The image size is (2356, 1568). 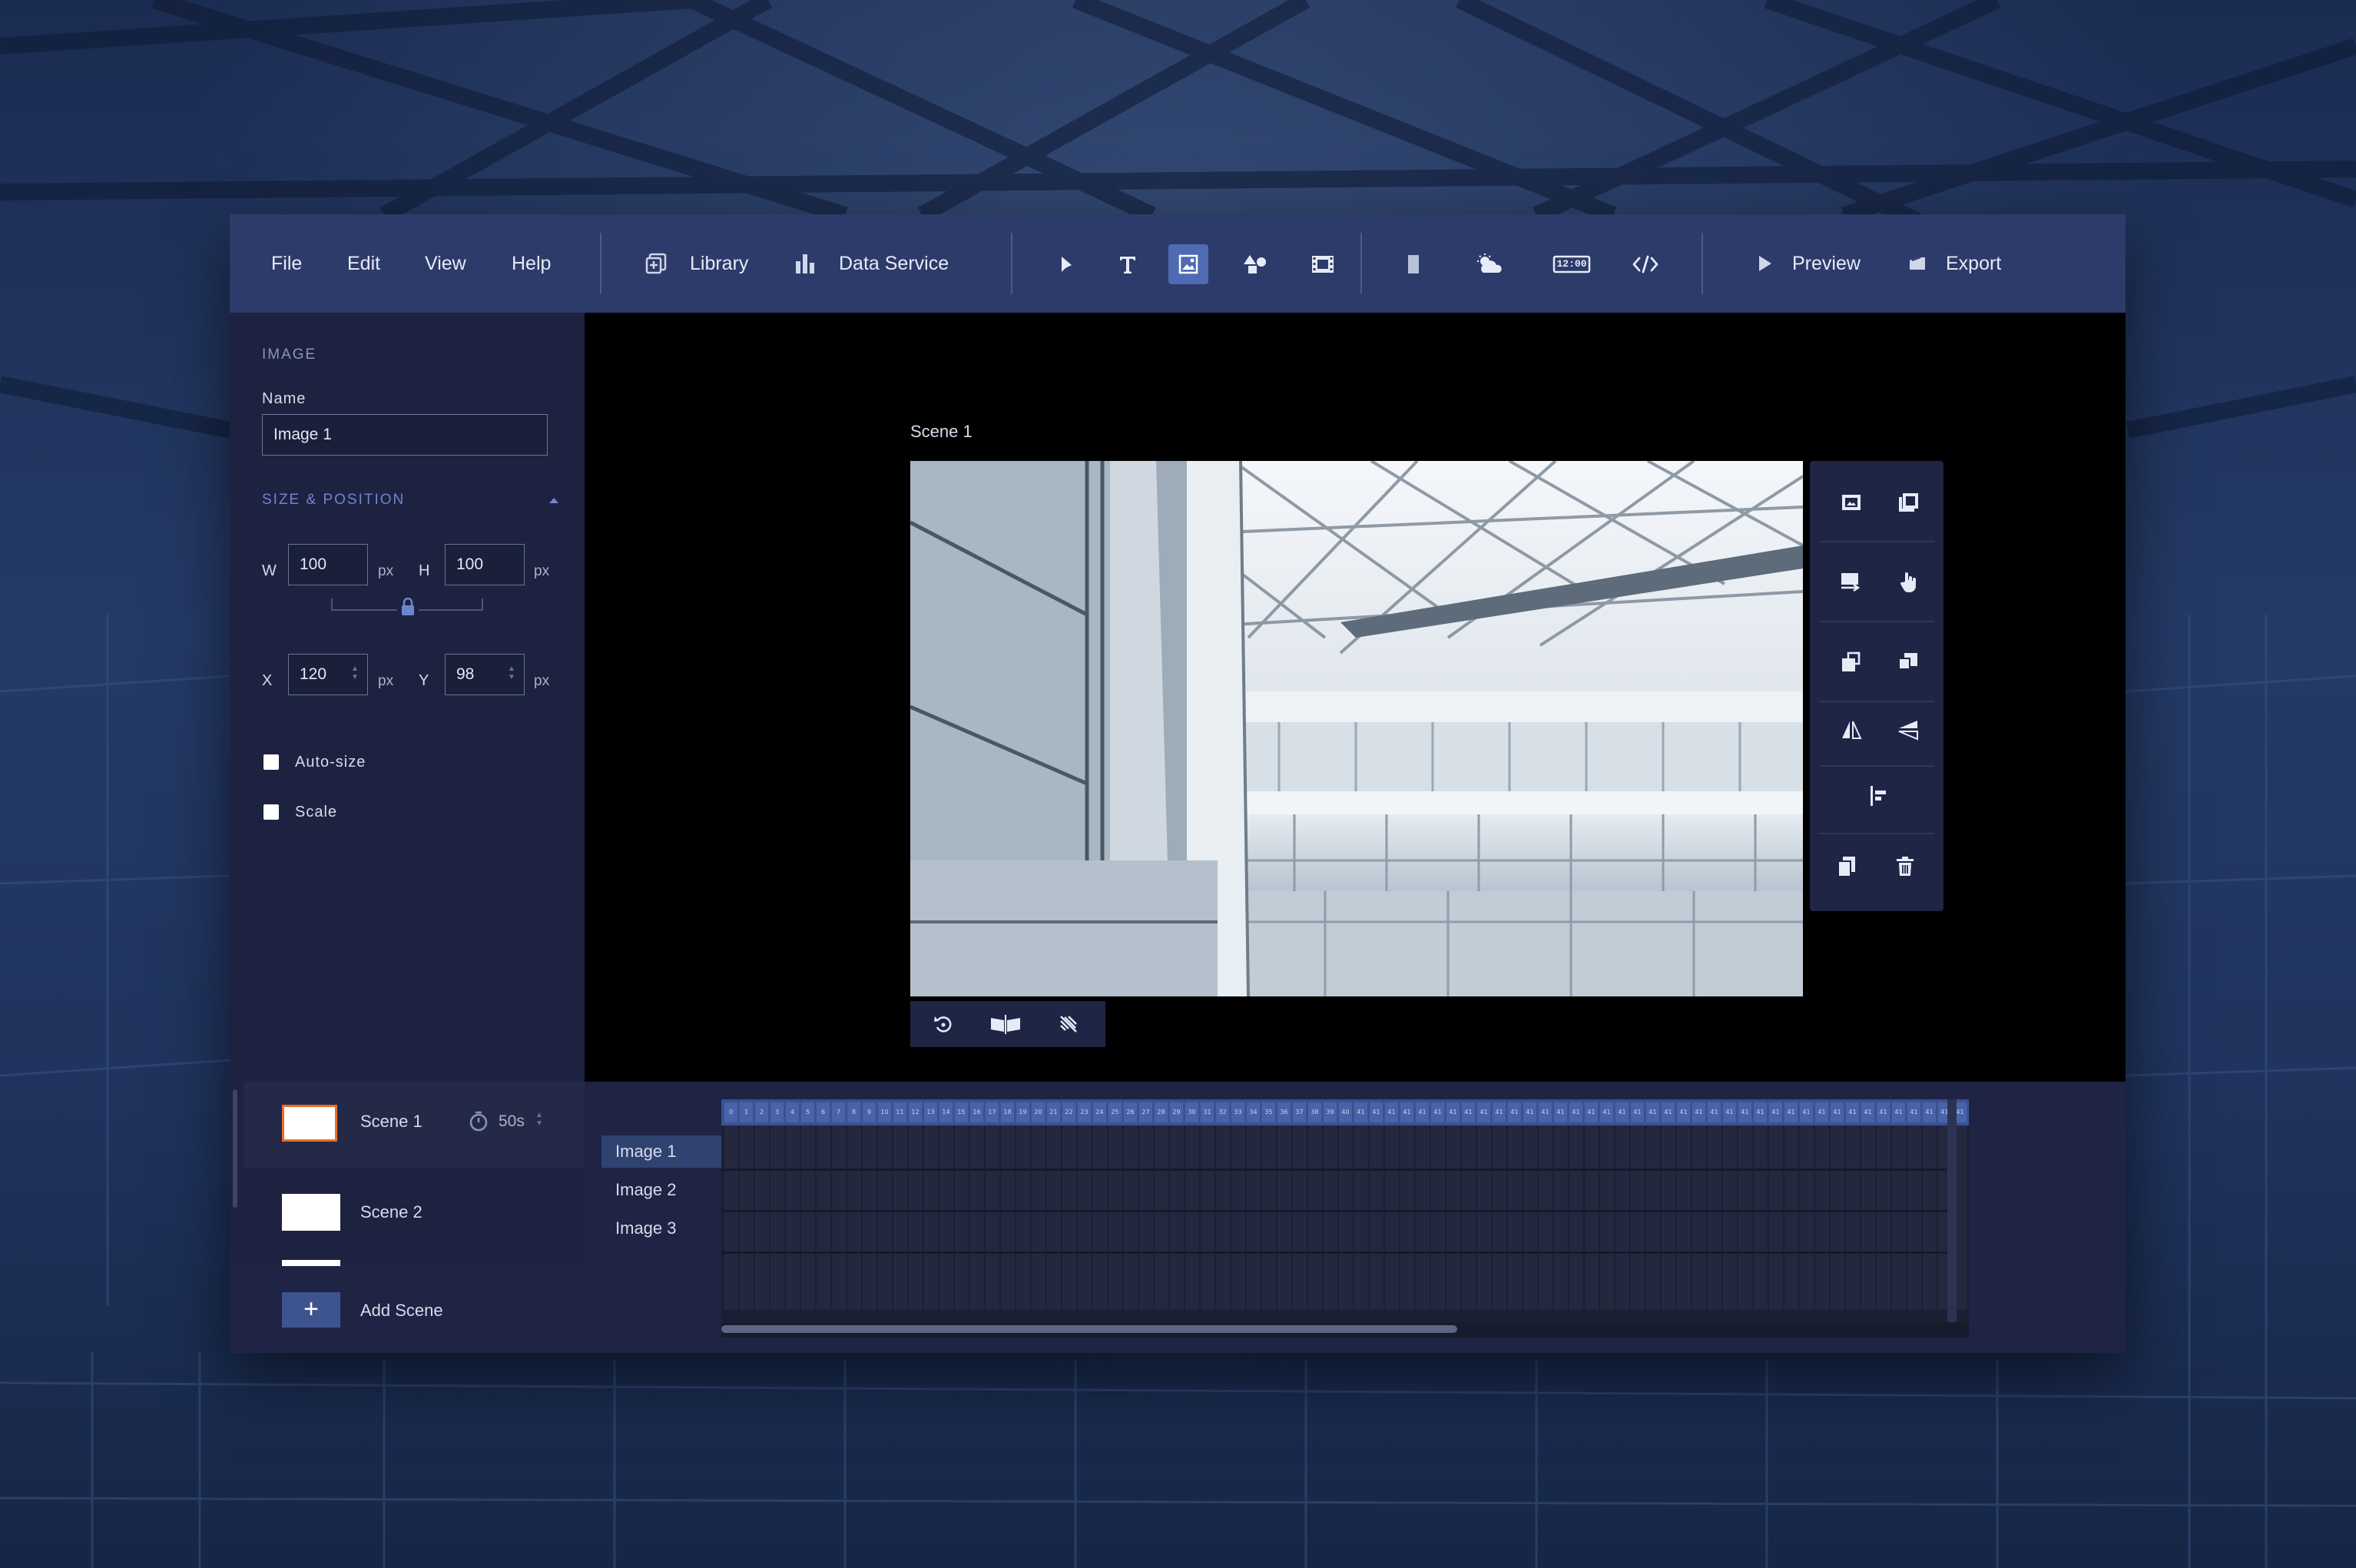 What do you see at coordinates (1284, 1112) in the screenshot?
I see `timeline-frame-number: 36` at bounding box center [1284, 1112].